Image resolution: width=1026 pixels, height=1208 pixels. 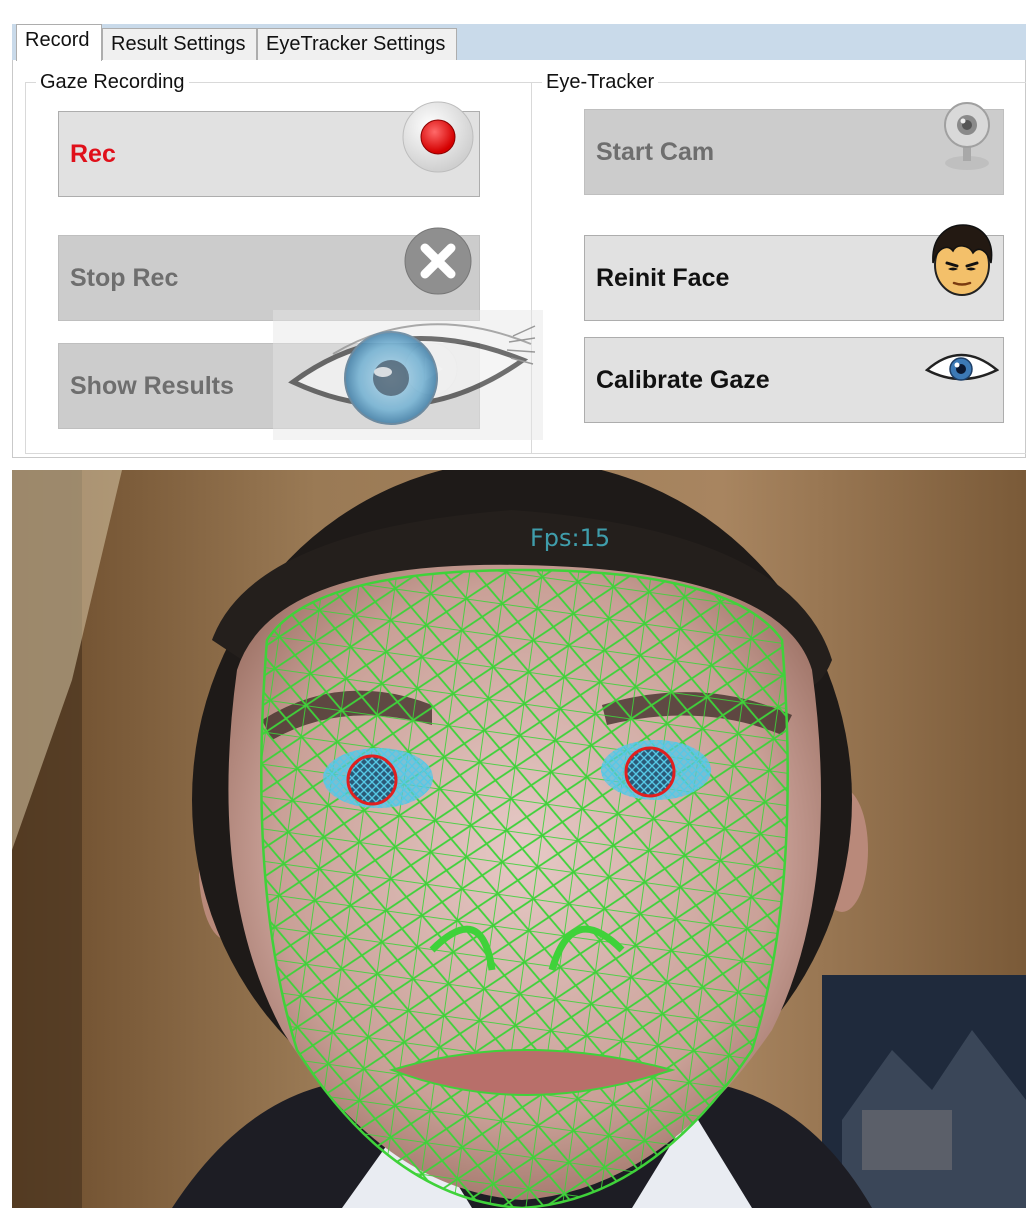 I want to click on gaze-recording-title: Gaze Recording, so click(x=112, y=82).